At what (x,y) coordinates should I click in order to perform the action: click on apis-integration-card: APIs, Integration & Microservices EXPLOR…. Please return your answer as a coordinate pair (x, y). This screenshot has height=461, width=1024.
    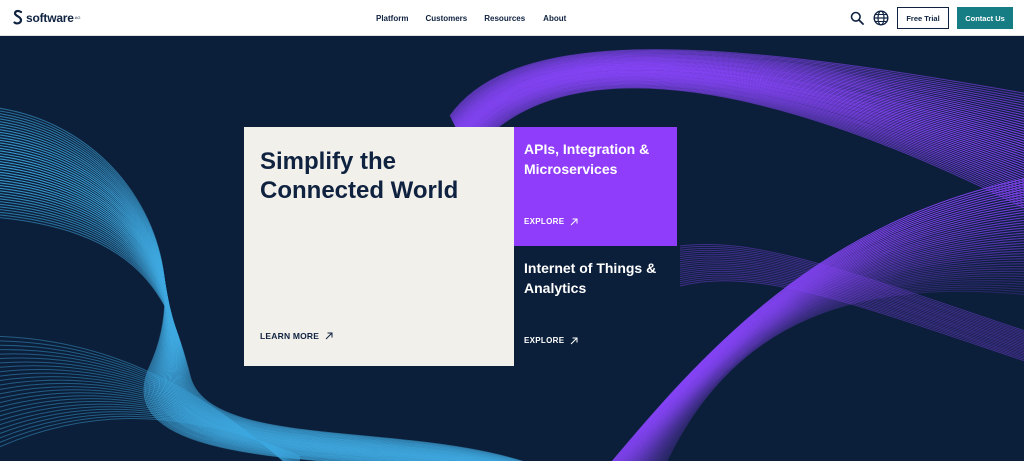
    Looking at the image, I should click on (595, 186).